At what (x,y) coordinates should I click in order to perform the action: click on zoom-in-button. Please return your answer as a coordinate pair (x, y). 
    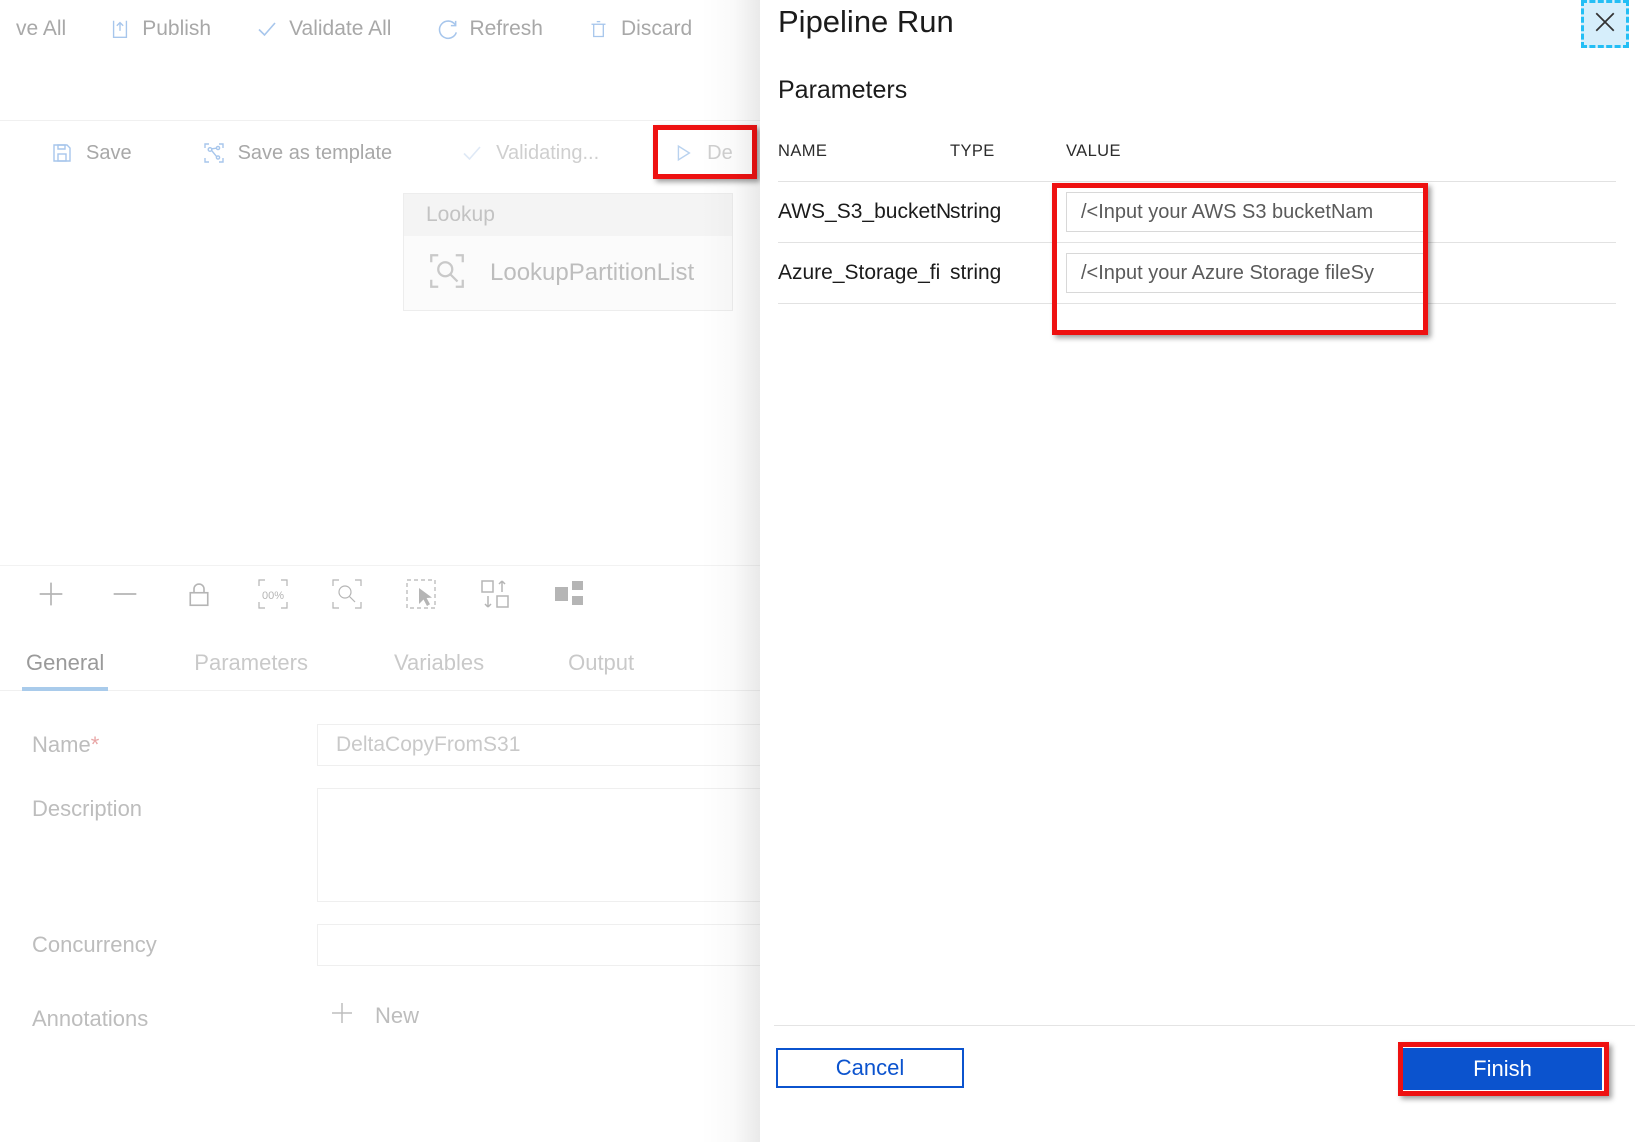
    Looking at the image, I should click on (51, 596).